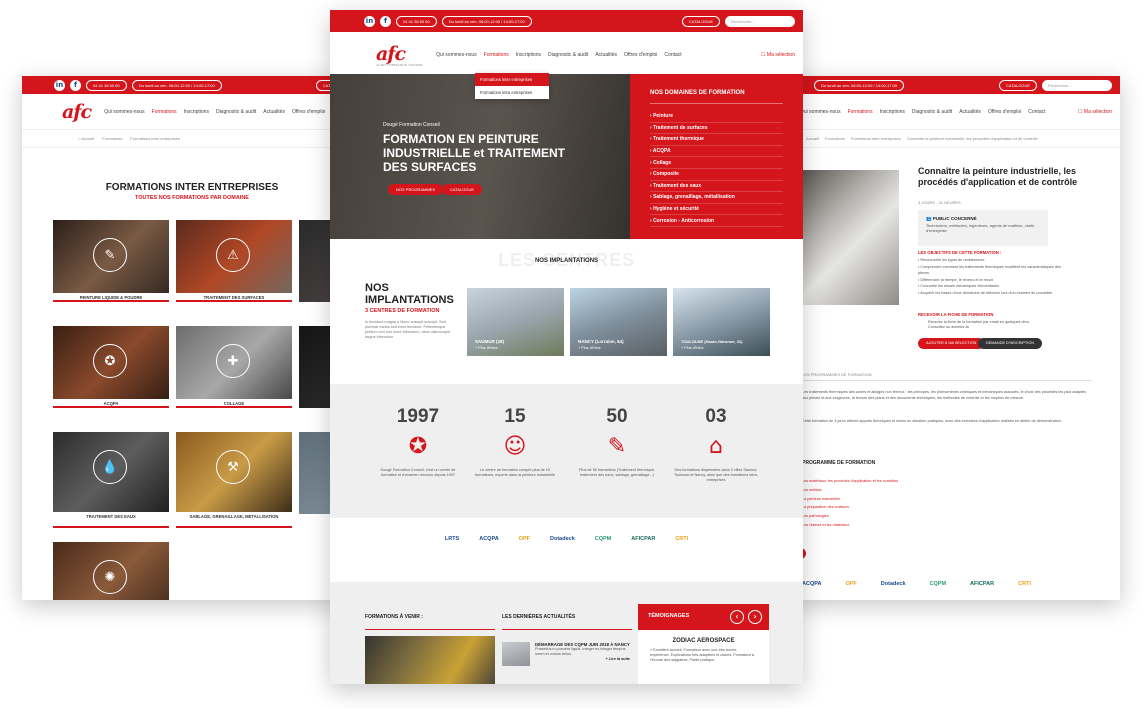 This screenshot has width=1143, height=708. I want to click on read-more-link: + Lire la suite, so click(582, 659).